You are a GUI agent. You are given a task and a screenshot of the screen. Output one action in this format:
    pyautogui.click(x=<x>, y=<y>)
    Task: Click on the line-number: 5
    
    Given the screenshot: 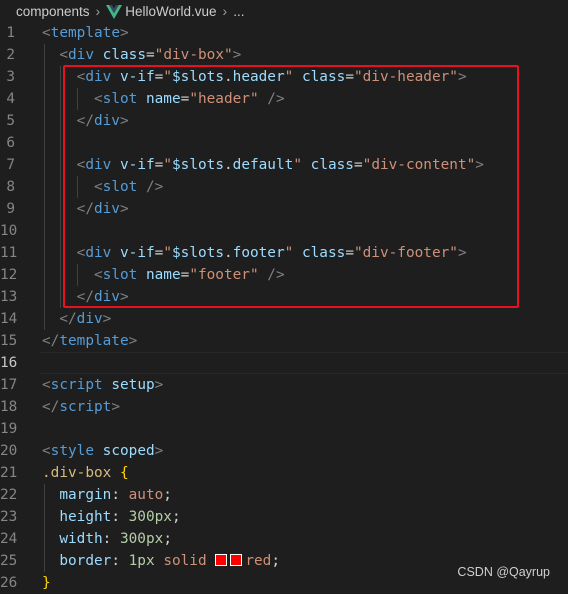 What is the action you would take?
    pyautogui.click(x=10, y=121)
    